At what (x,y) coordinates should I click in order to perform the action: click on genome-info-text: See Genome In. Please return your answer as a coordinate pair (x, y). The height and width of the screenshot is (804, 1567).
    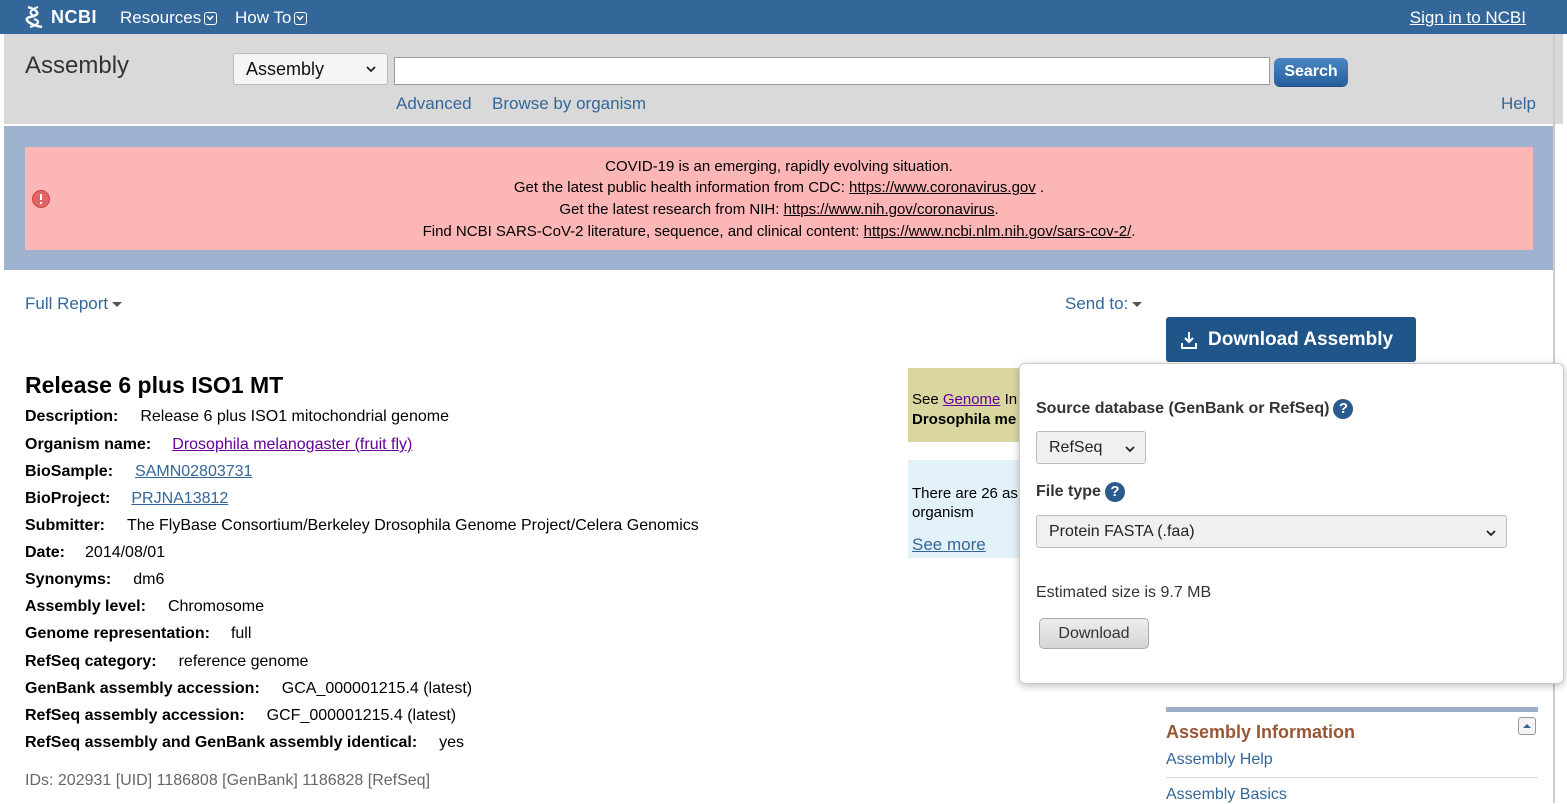
    Looking at the image, I should click on (964, 399).